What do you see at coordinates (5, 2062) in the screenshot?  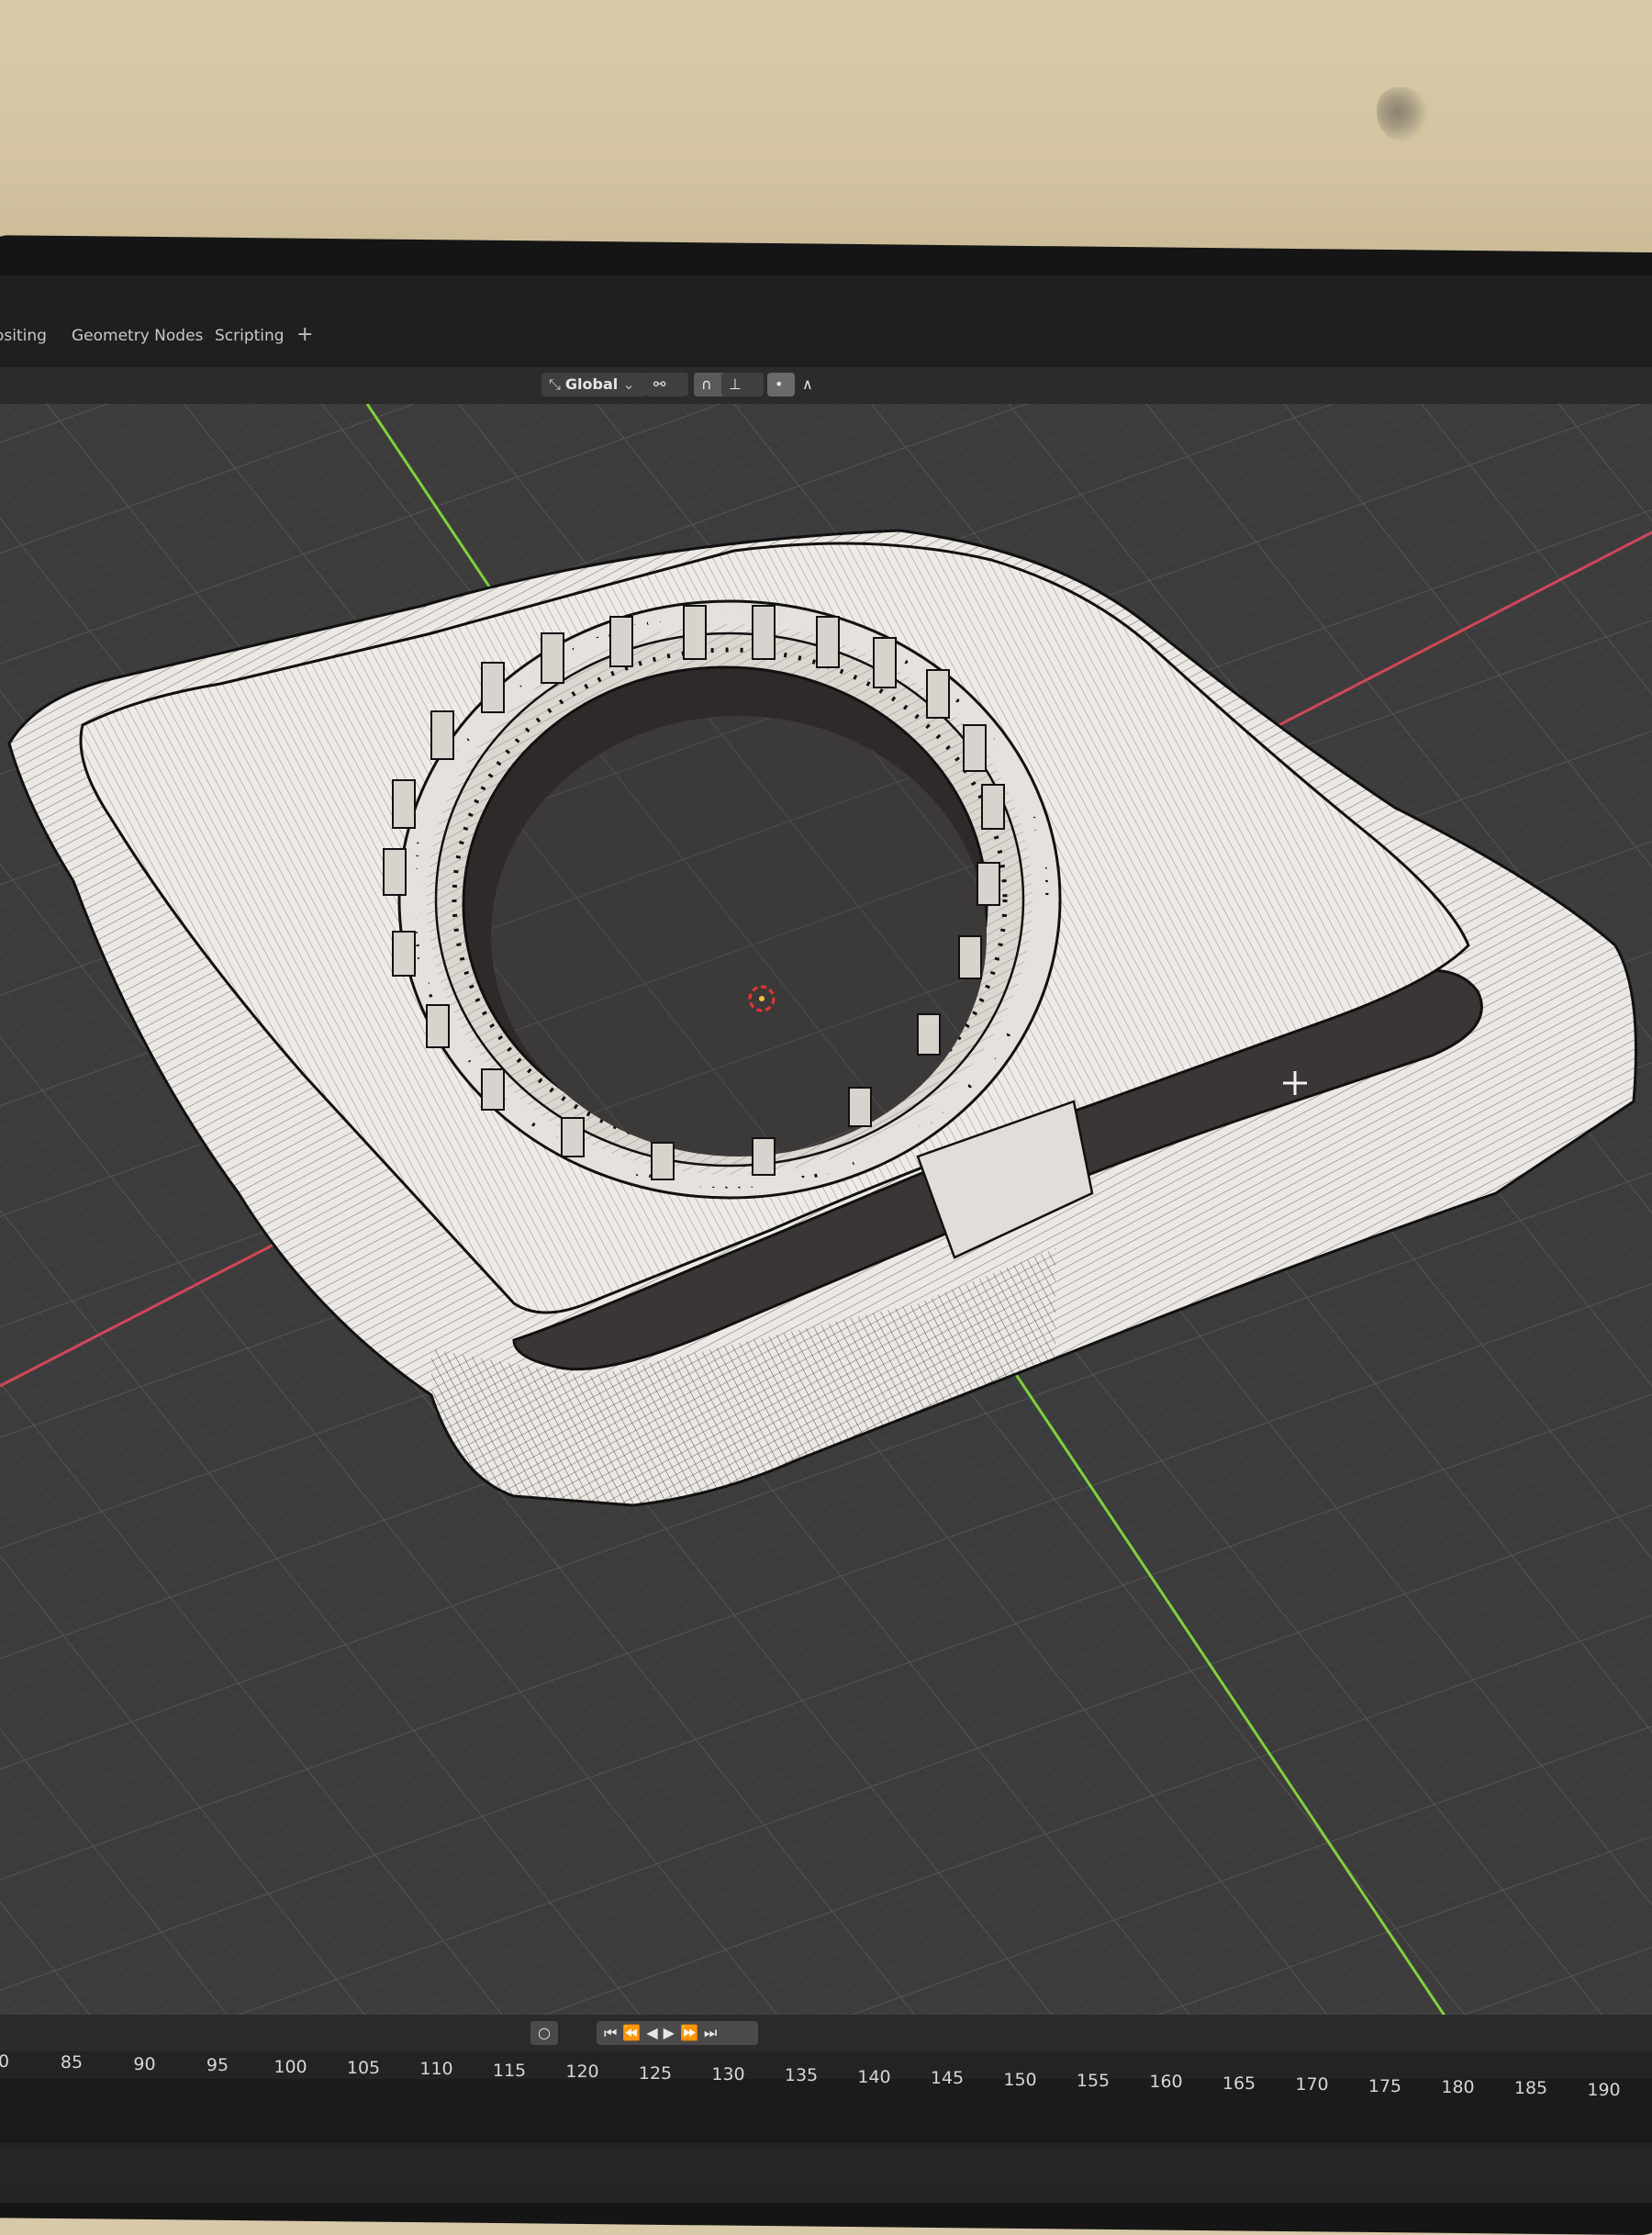 I see `timeline-frame-label: 0` at bounding box center [5, 2062].